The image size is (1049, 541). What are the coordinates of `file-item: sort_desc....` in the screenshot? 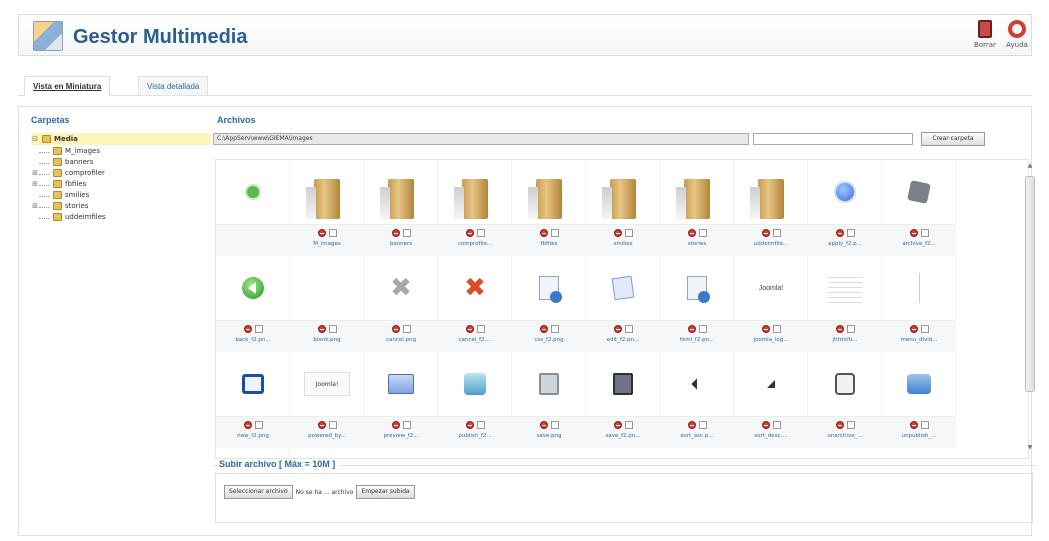 It's located at (771, 400).